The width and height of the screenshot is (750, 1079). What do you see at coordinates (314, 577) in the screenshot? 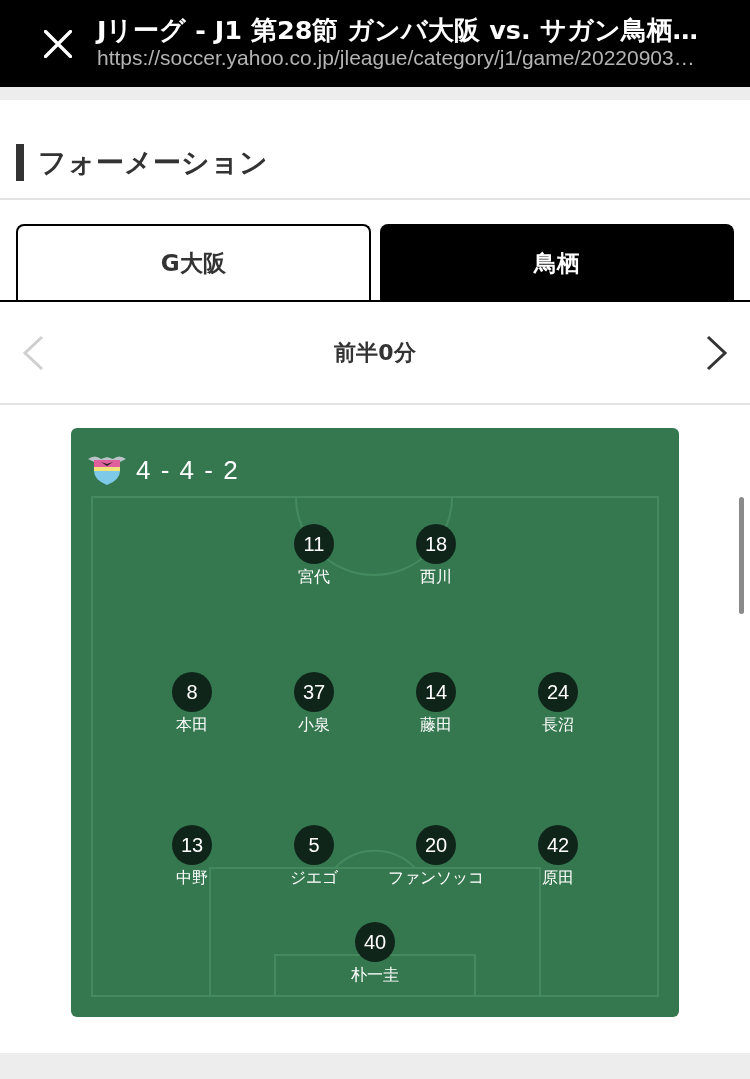
I see `player-name: 宮代` at bounding box center [314, 577].